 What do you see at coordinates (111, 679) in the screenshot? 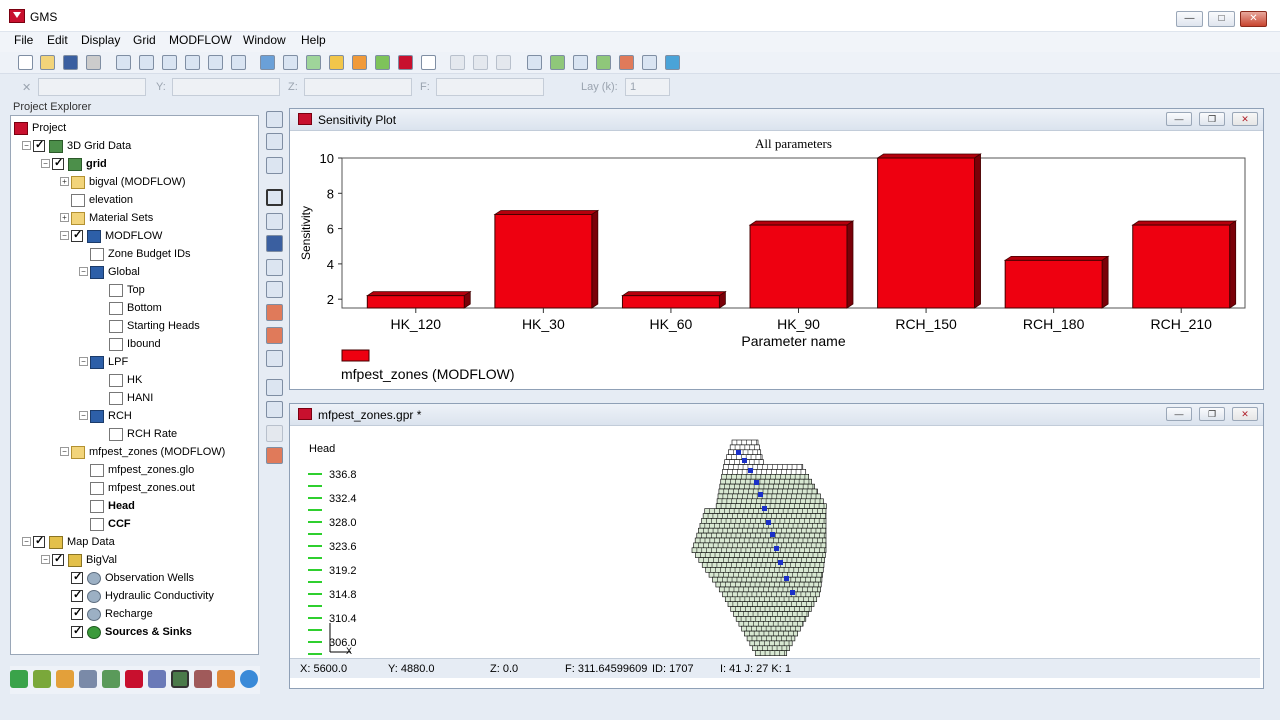
I see `grid-module-icon` at bounding box center [111, 679].